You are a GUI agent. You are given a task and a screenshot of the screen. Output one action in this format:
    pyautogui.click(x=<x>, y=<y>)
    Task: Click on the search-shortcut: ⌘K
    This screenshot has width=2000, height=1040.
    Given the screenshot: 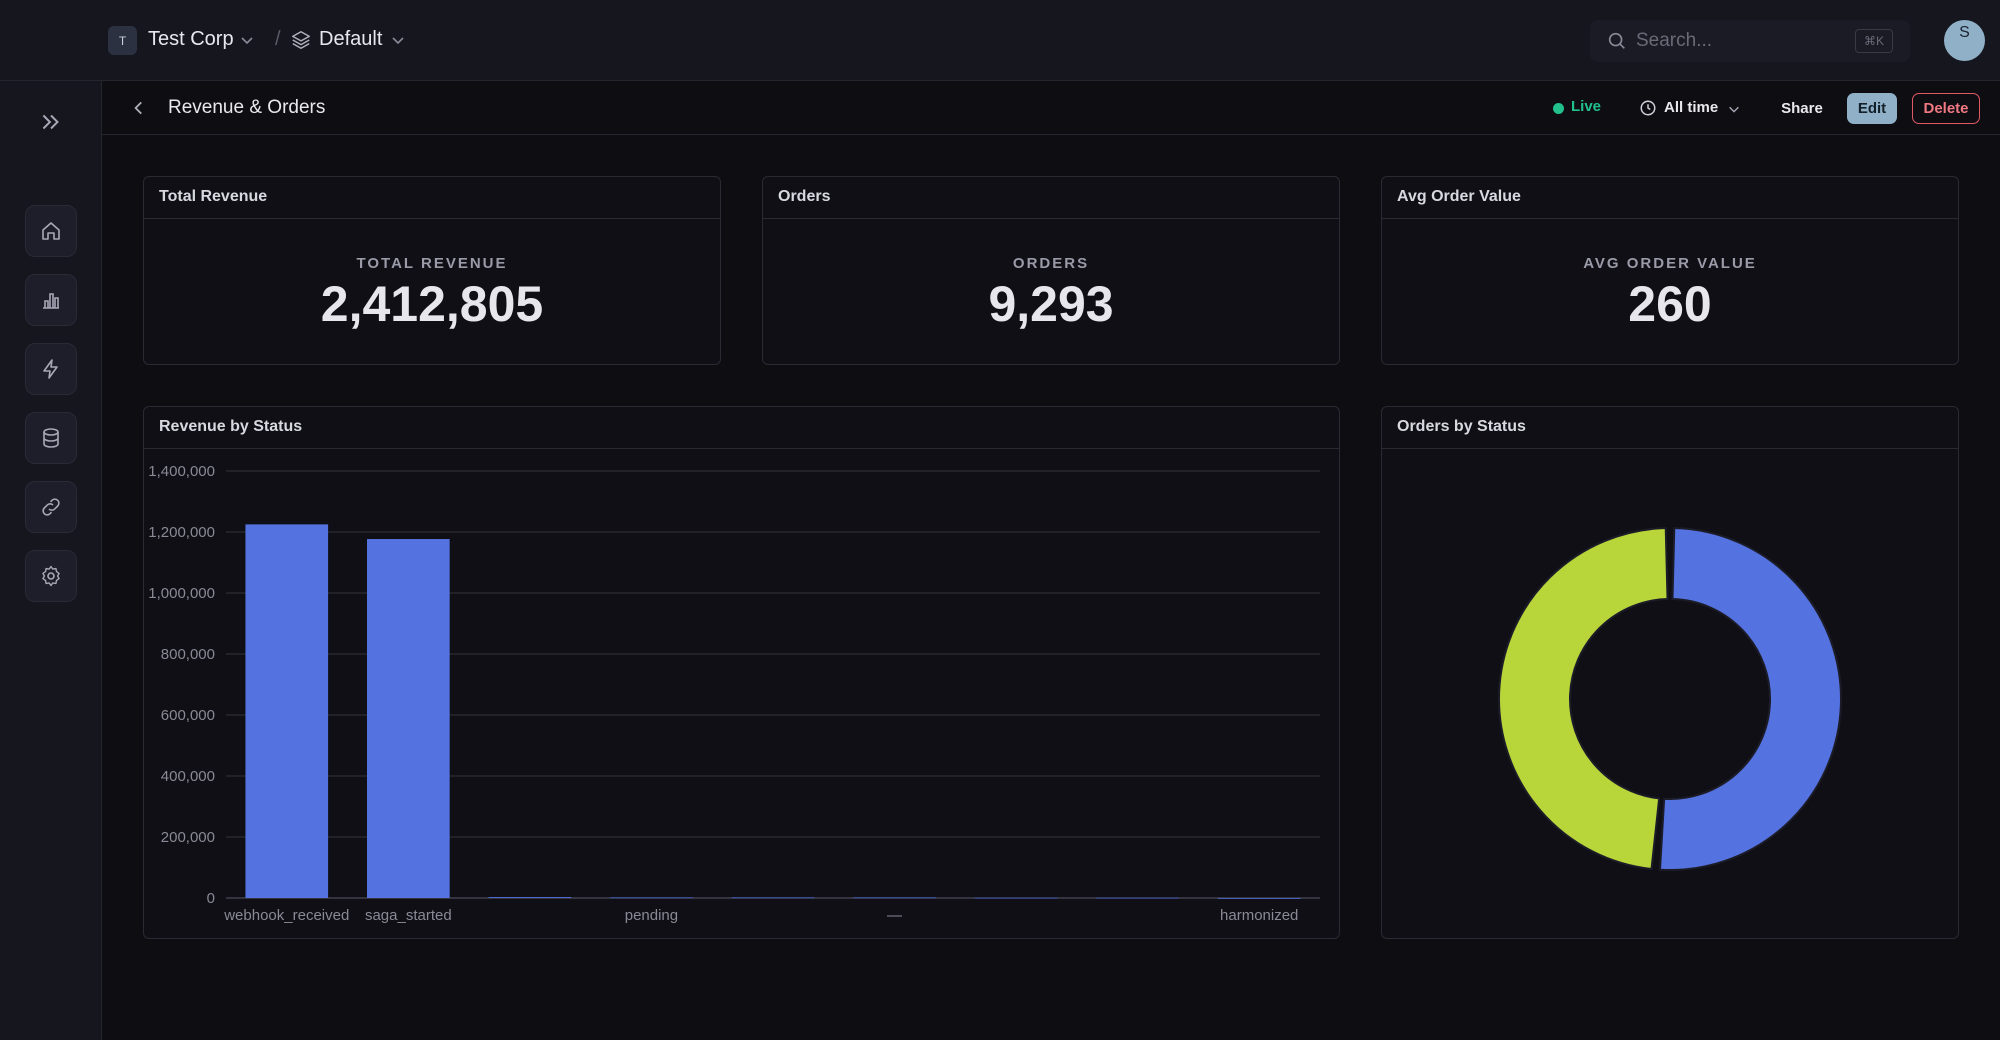 What is the action you would take?
    pyautogui.click(x=1874, y=41)
    